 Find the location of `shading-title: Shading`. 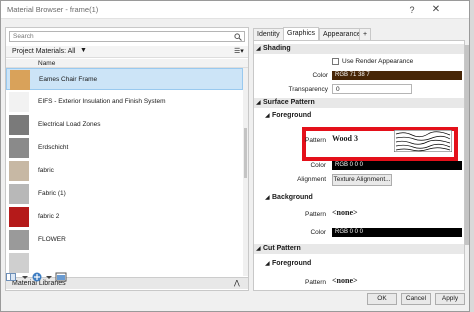

shading-title: Shading is located at coordinates (277, 48).